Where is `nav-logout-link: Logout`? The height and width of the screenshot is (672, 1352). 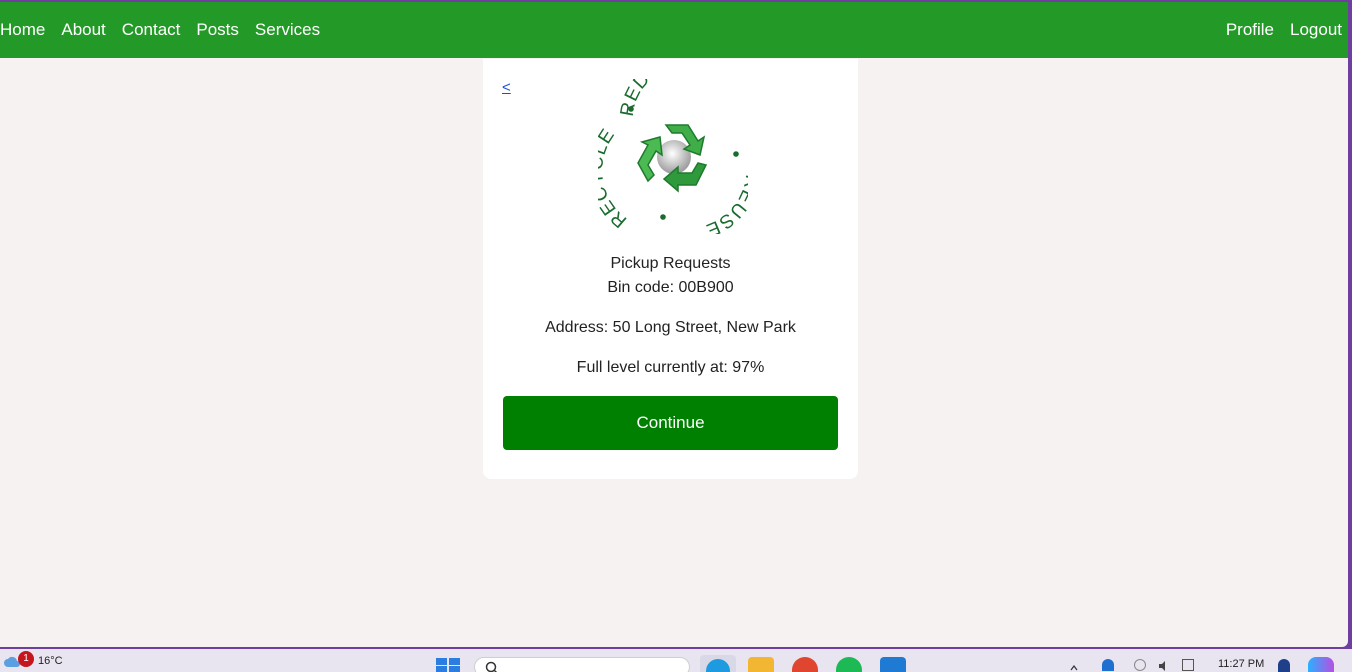 nav-logout-link: Logout is located at coordinates (1316, 30).